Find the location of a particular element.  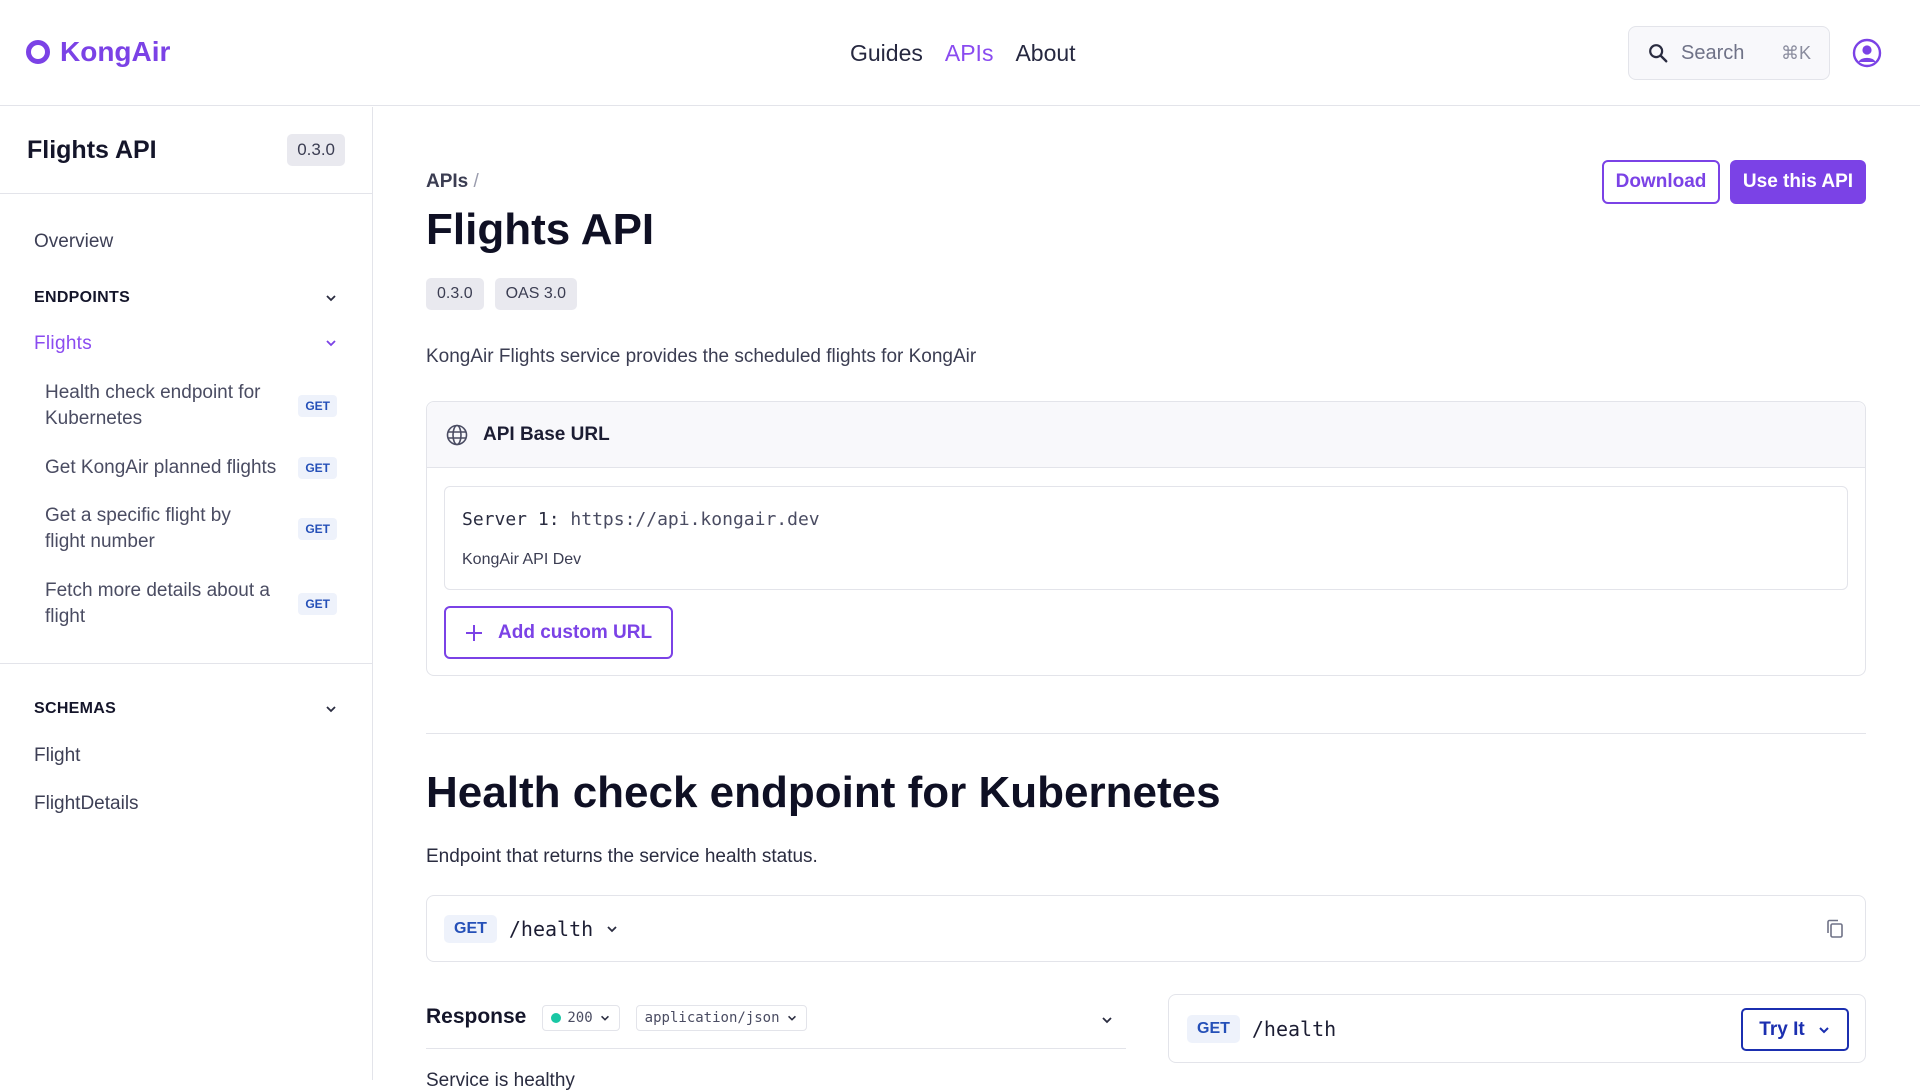

copy-icon is located at coordinates (1835, 929).